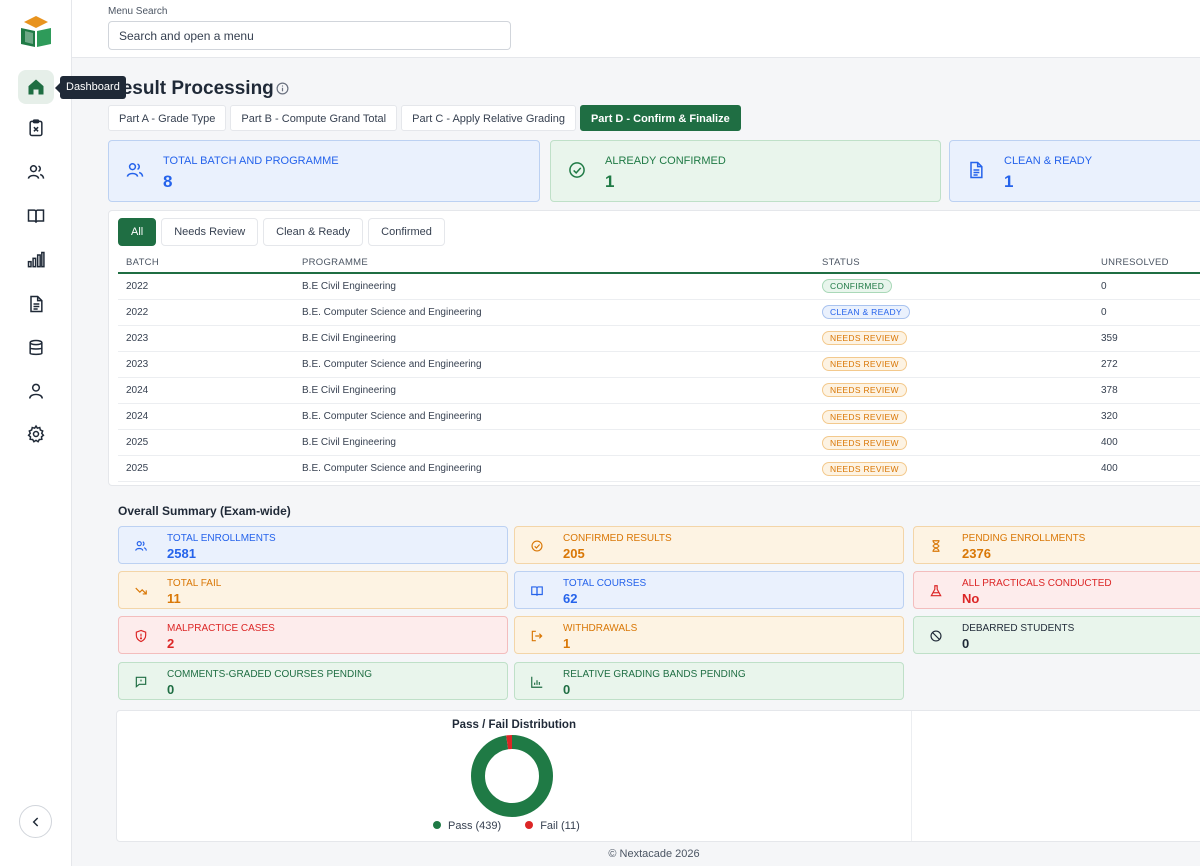 Image resolution: width=1200 pixels, height=866 pixels. I want to click on menu-search-input, so click(309, 35).